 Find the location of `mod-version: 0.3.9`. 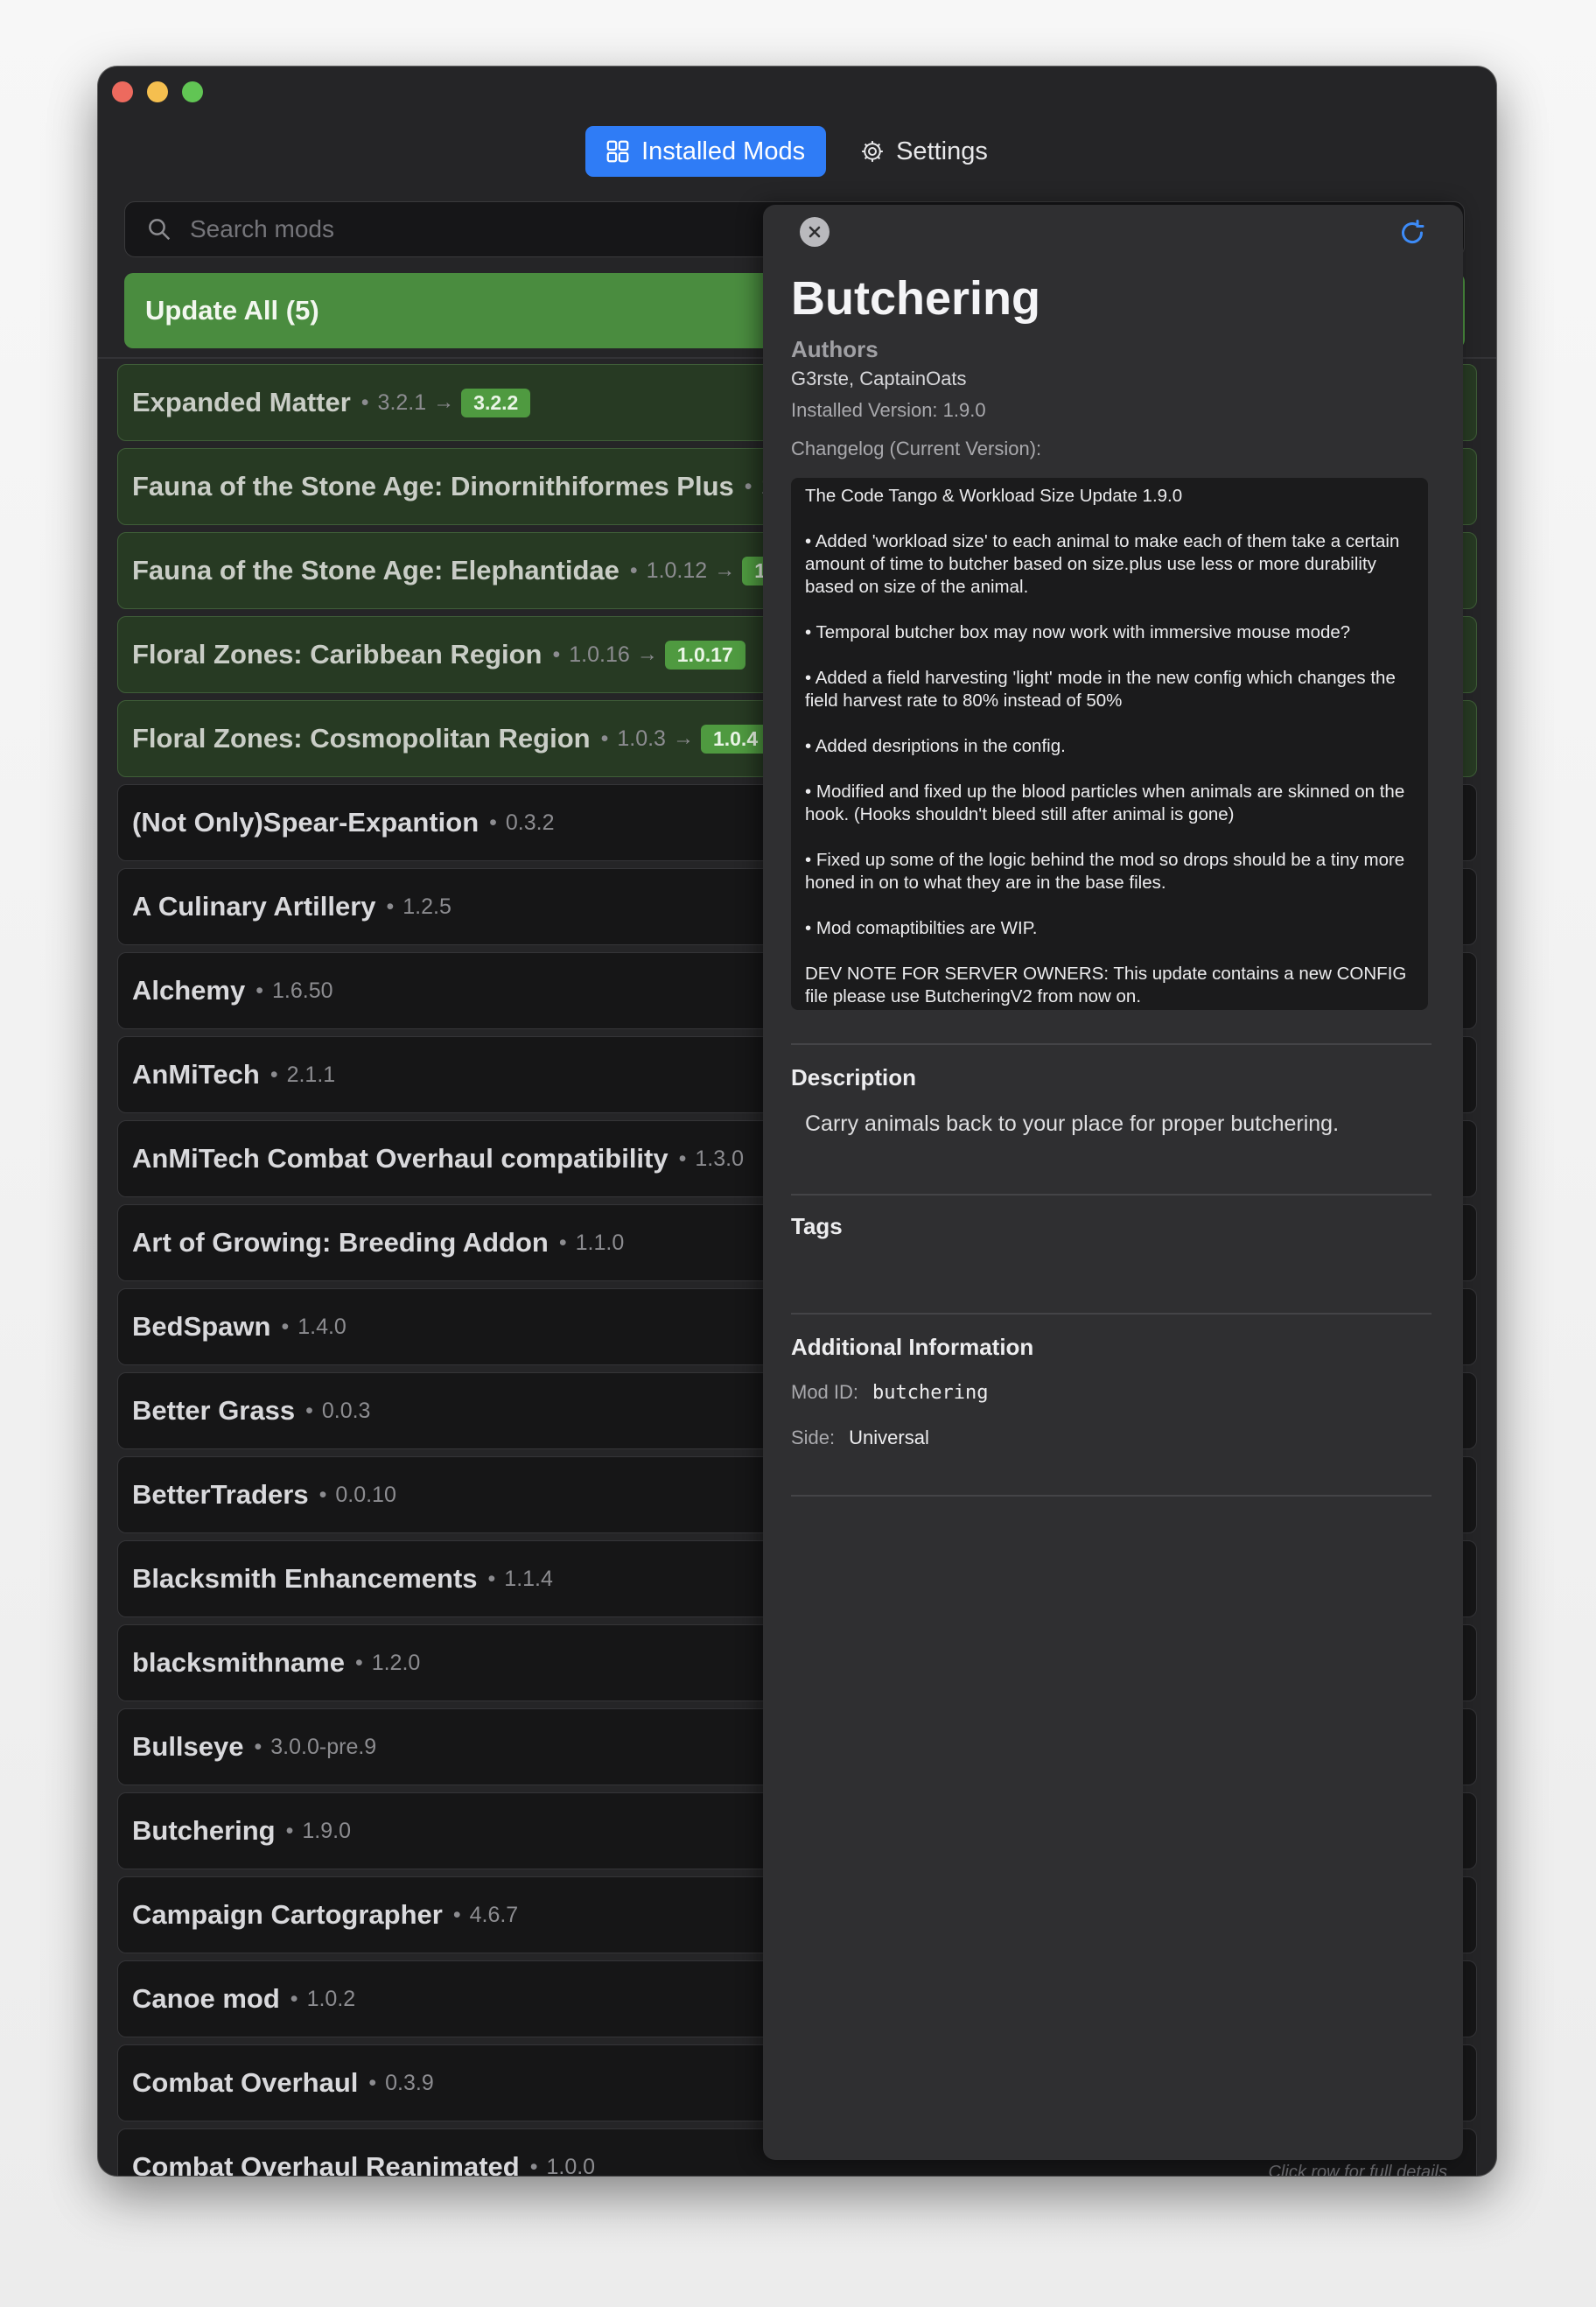

mod-version: 0.3.9 is located at coordinates (409, 2082).